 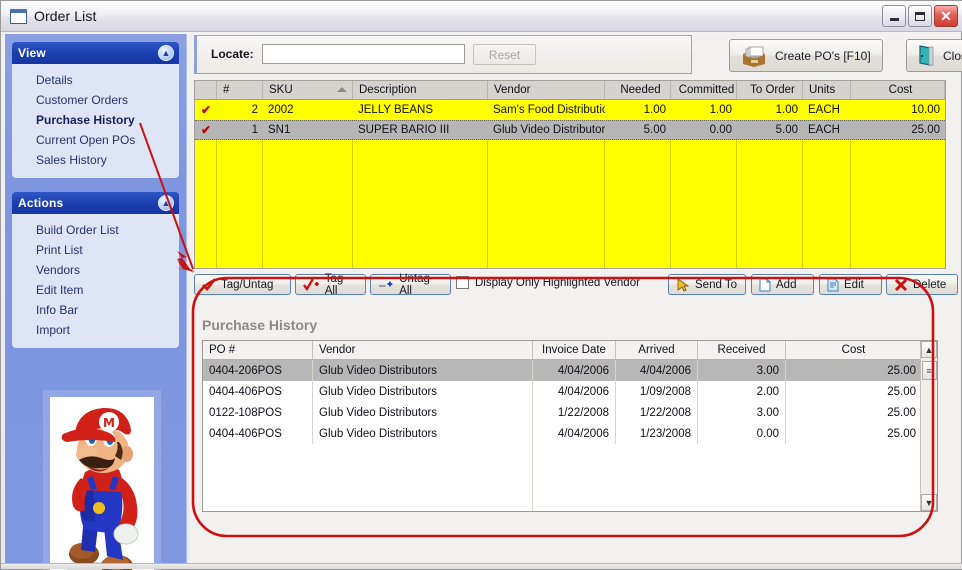 I want to click on column-header-to-order: To Order, so click(x=770, y=90).